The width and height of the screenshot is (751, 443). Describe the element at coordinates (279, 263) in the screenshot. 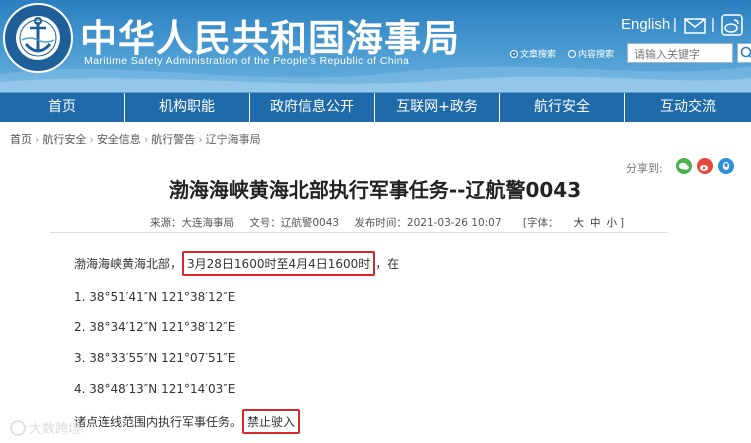

I see `highlight-time-range: 3月28日1600时至4月4日1600时` at that location.